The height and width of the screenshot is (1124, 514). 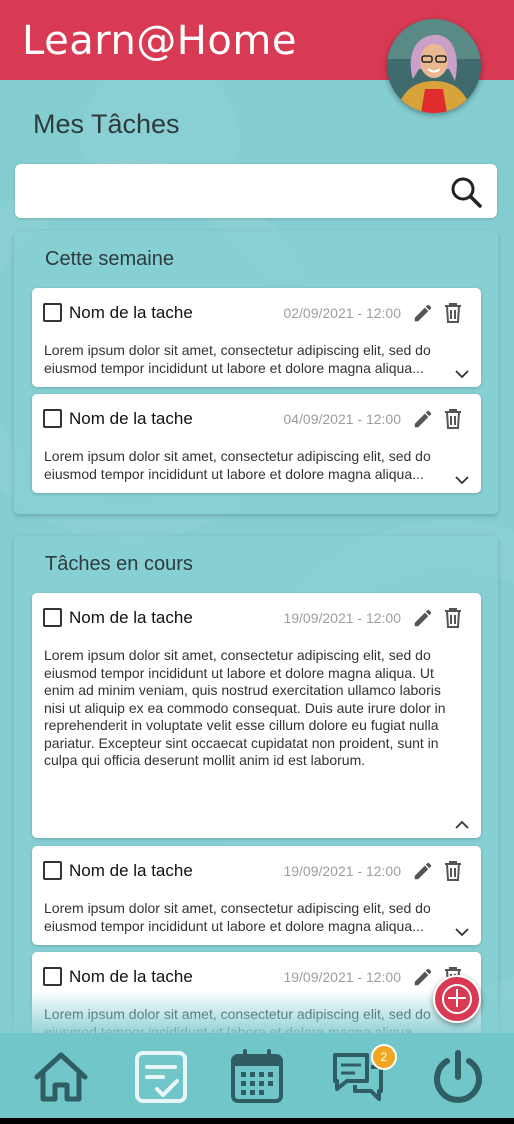 I want to click on app-title: Learn@Home, so click(x=159, y=41).